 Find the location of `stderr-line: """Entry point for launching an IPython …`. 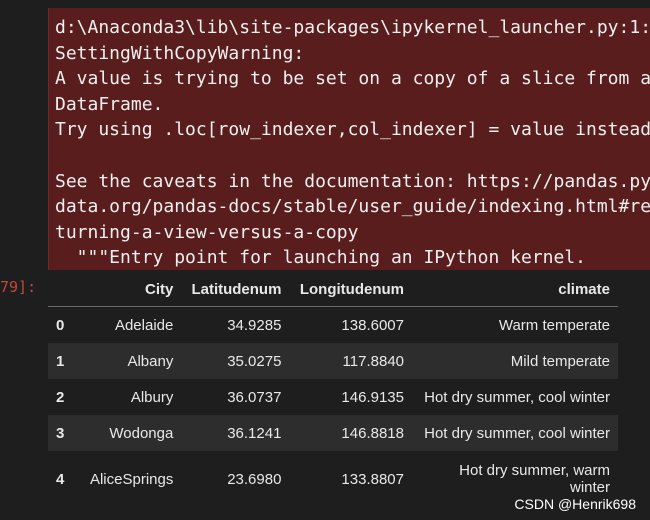

stderr-line: """Entry point for launching an IPython … is located at coordinates (321, 258).